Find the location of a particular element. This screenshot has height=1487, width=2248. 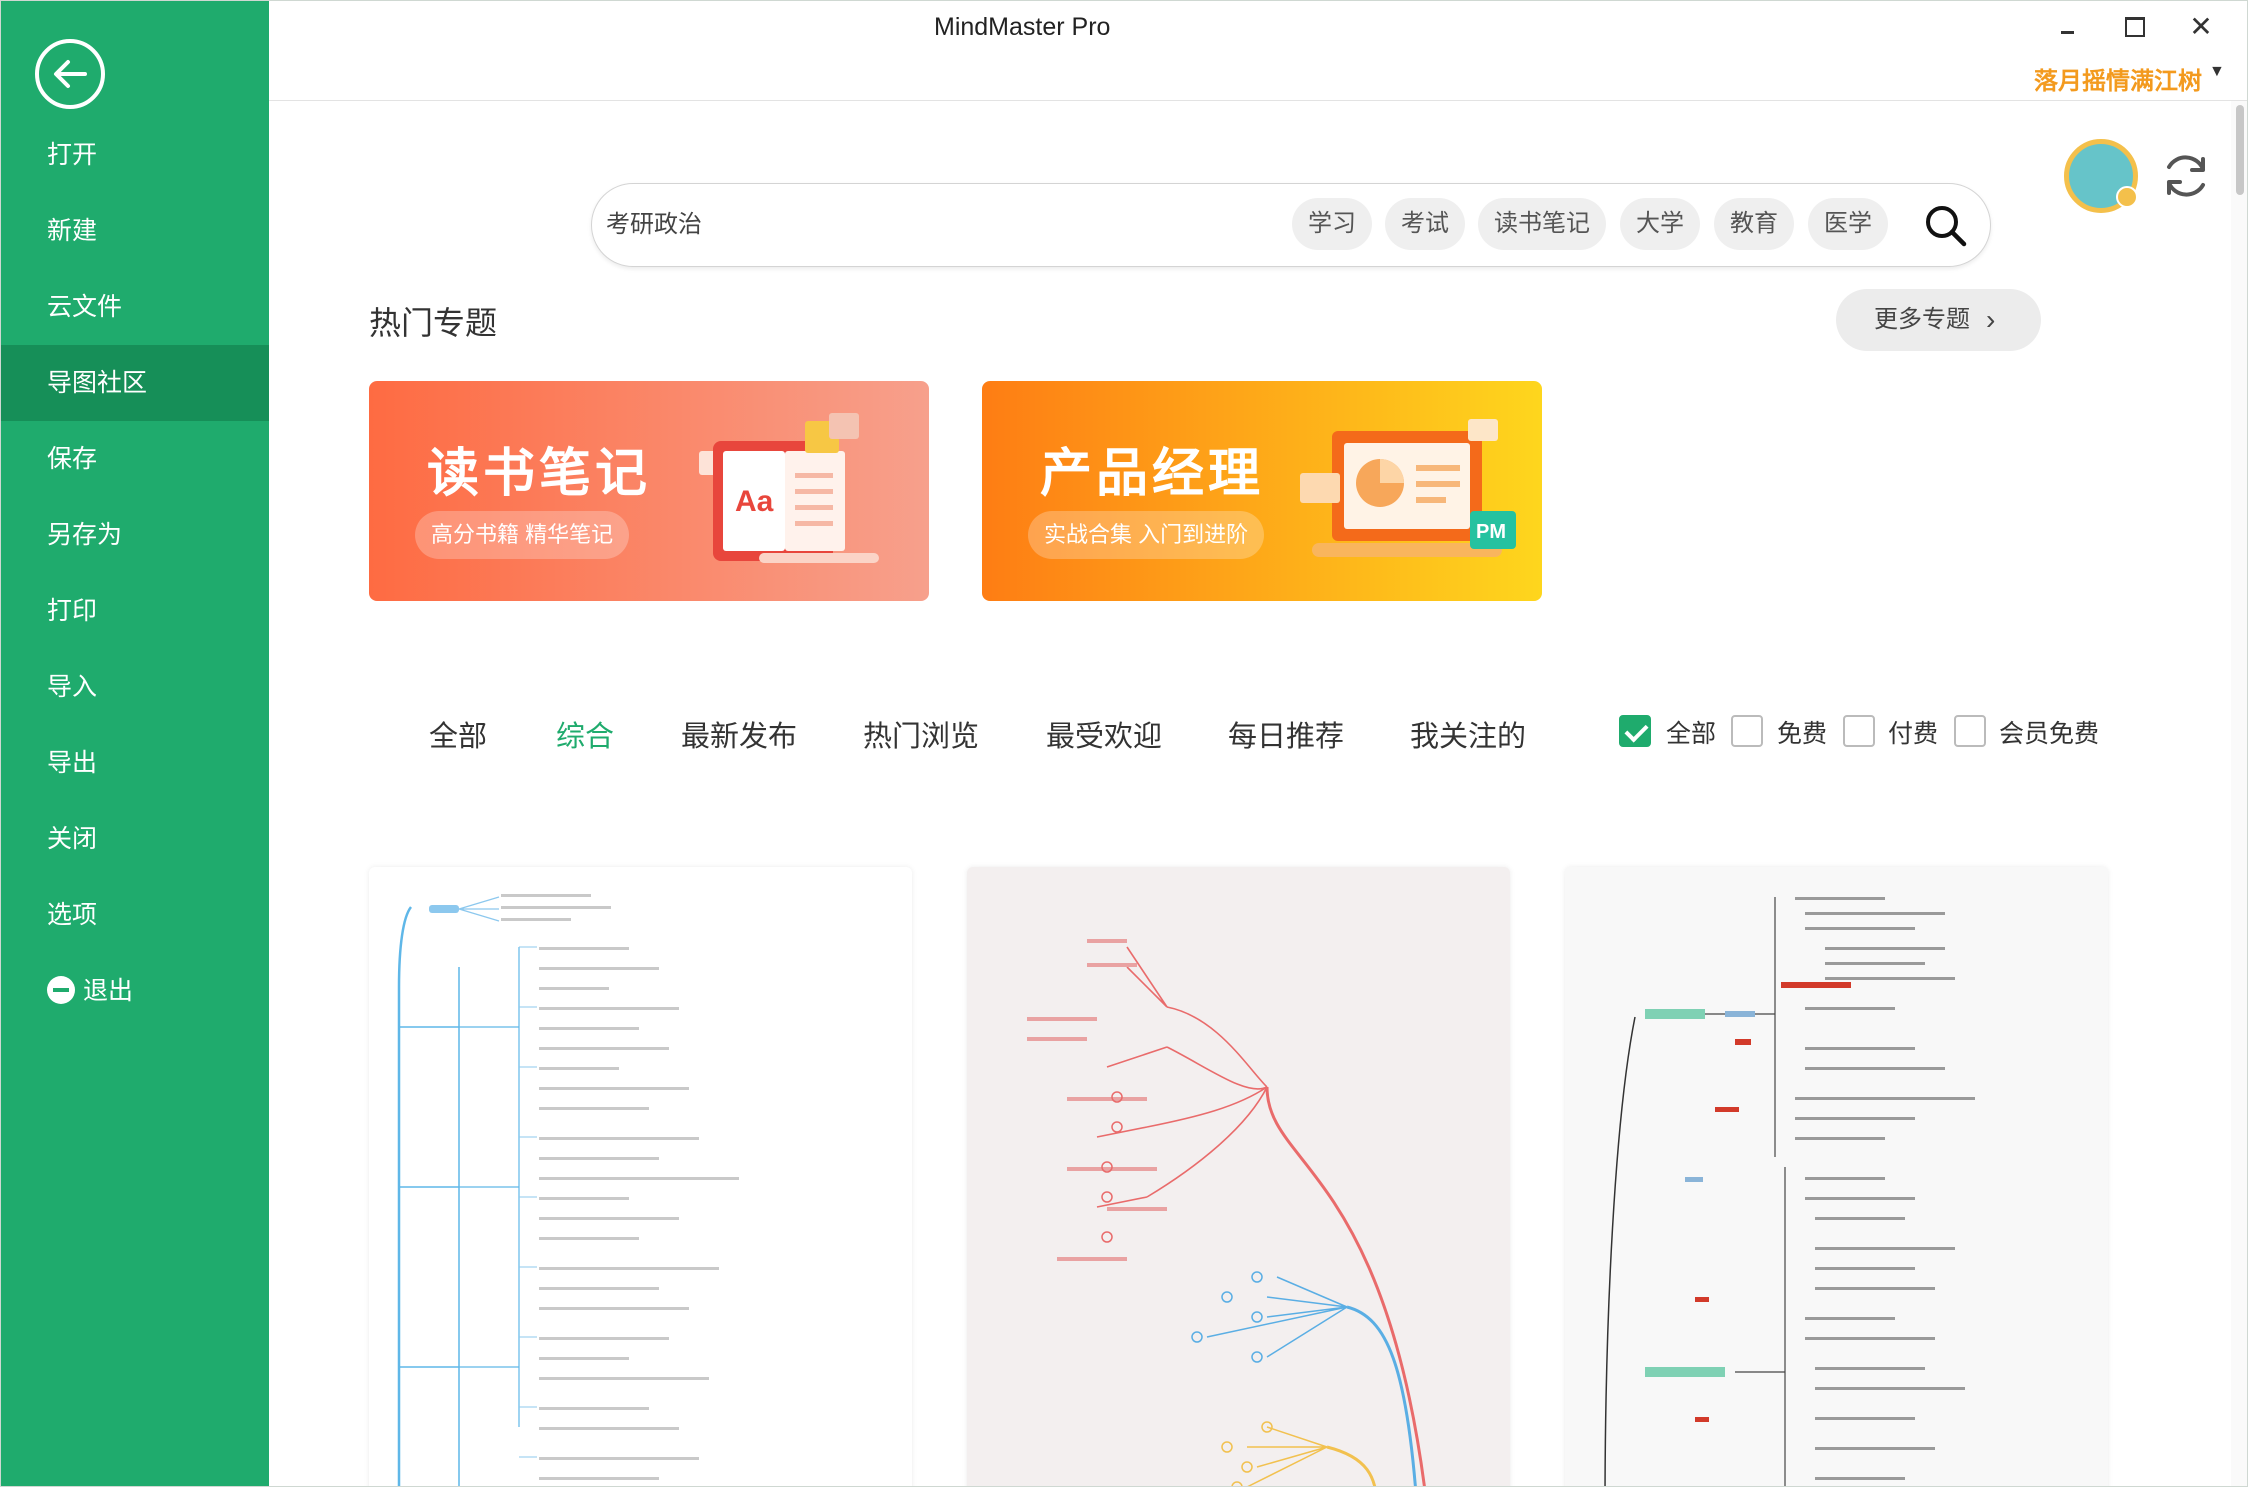

notebook-illustration-icon: Aa is located at coordinates (789, 488).